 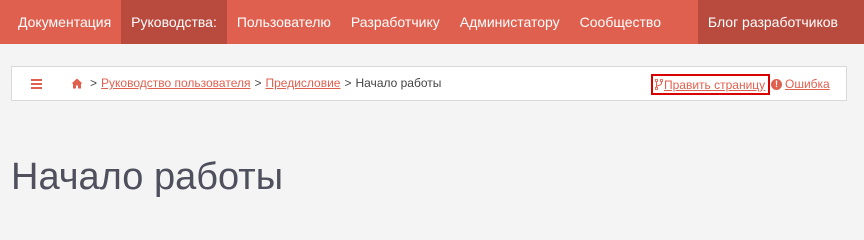 I want to click on report-issue-label: Ошибка, so click(x=807, y=84).